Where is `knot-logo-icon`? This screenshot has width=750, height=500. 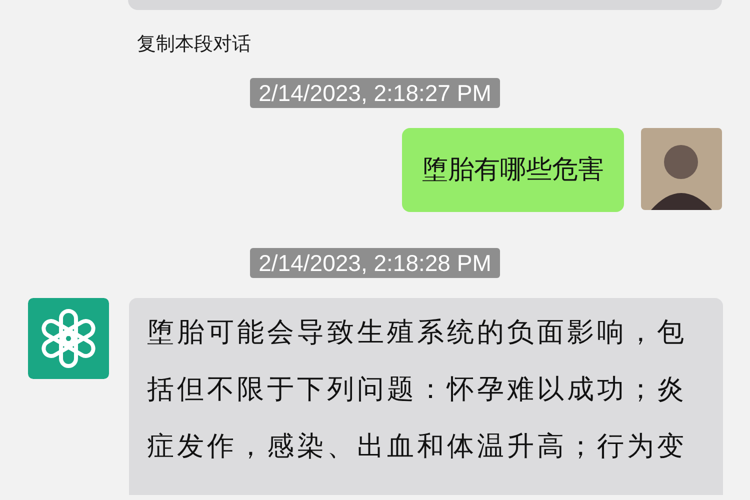 knot-logo-icon is located at coordinates (68, 338).